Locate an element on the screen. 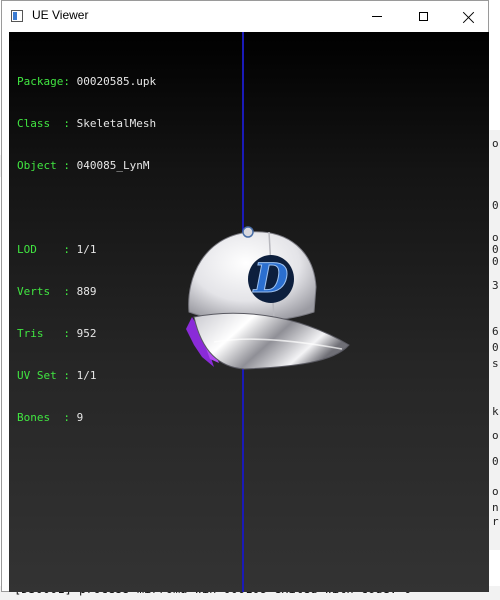 This screenshot has height=600, width=500. maximize-icon is located at coordinates (423, 16).